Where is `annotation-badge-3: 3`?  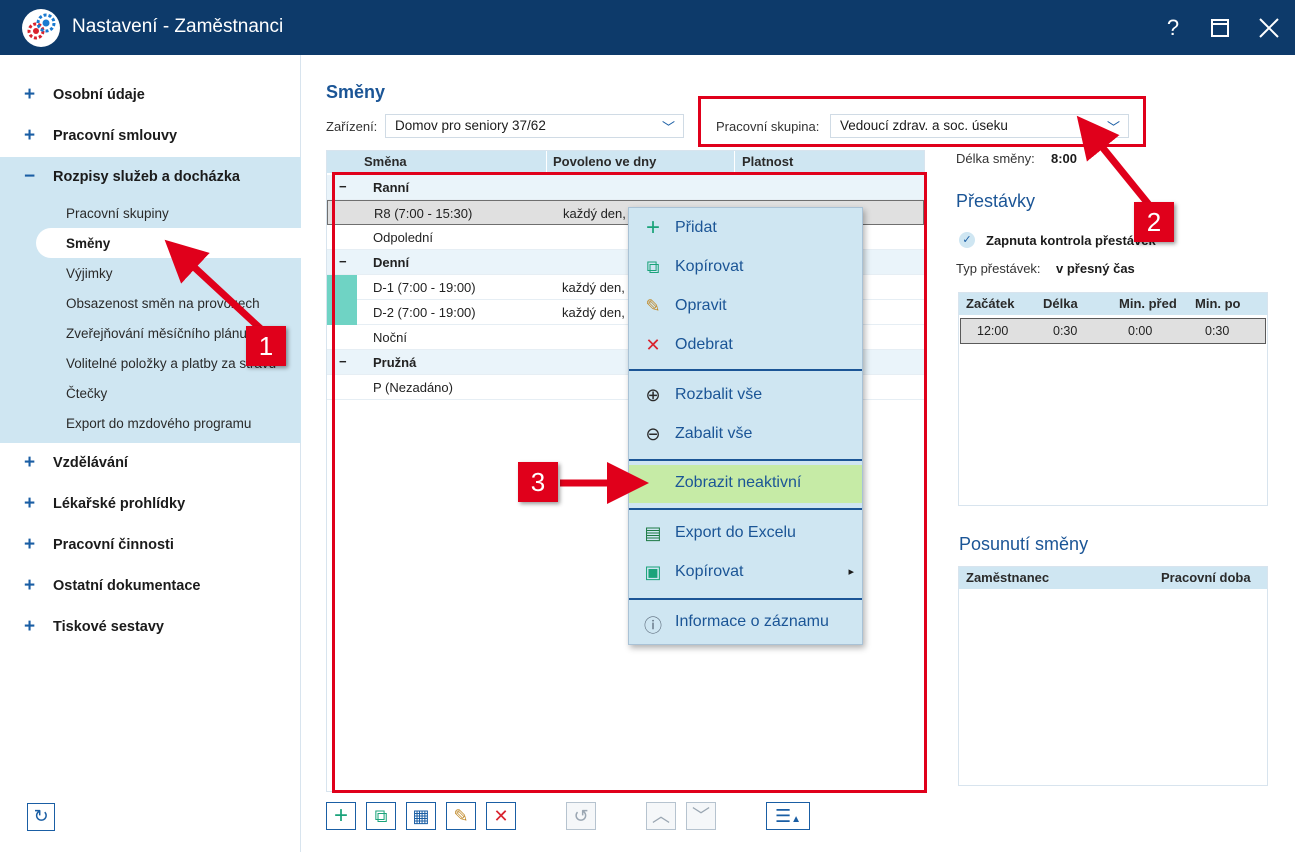 annotation-badge-3: 3 is located at coordinates (538, 482).